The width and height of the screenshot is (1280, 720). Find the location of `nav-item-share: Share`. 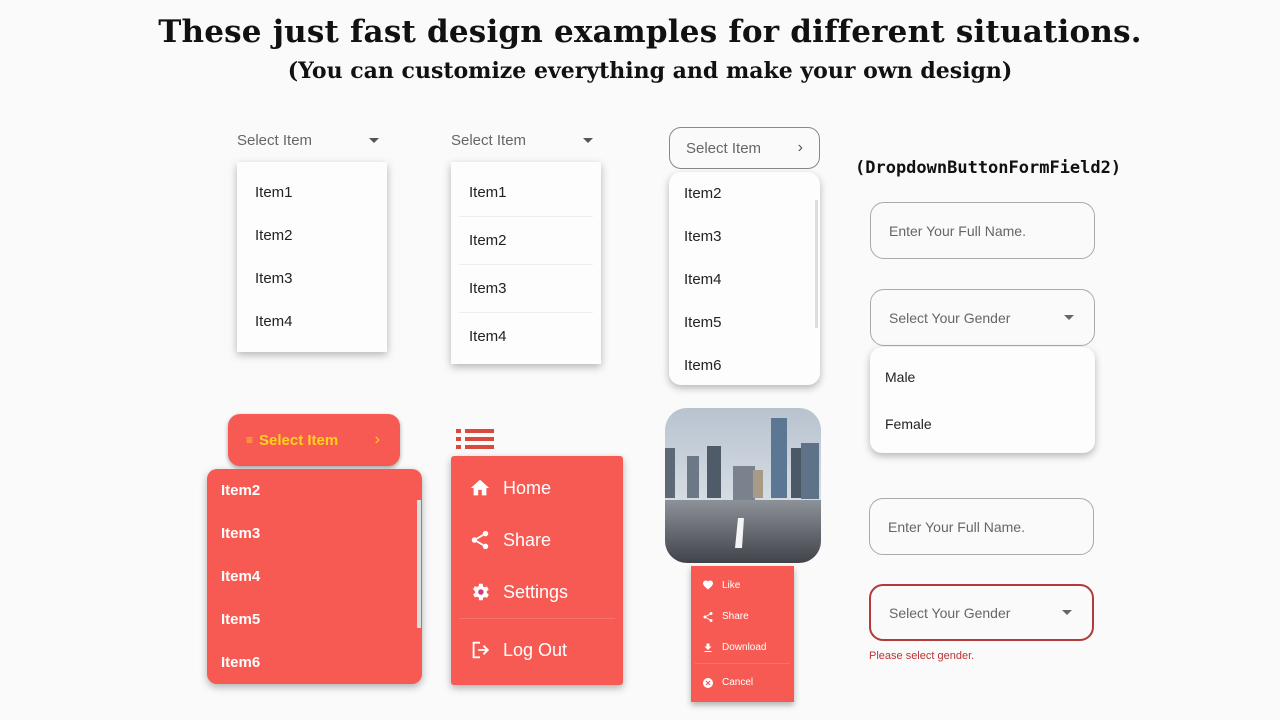

nav-item-share: Share is located at coordinates (537, 540).